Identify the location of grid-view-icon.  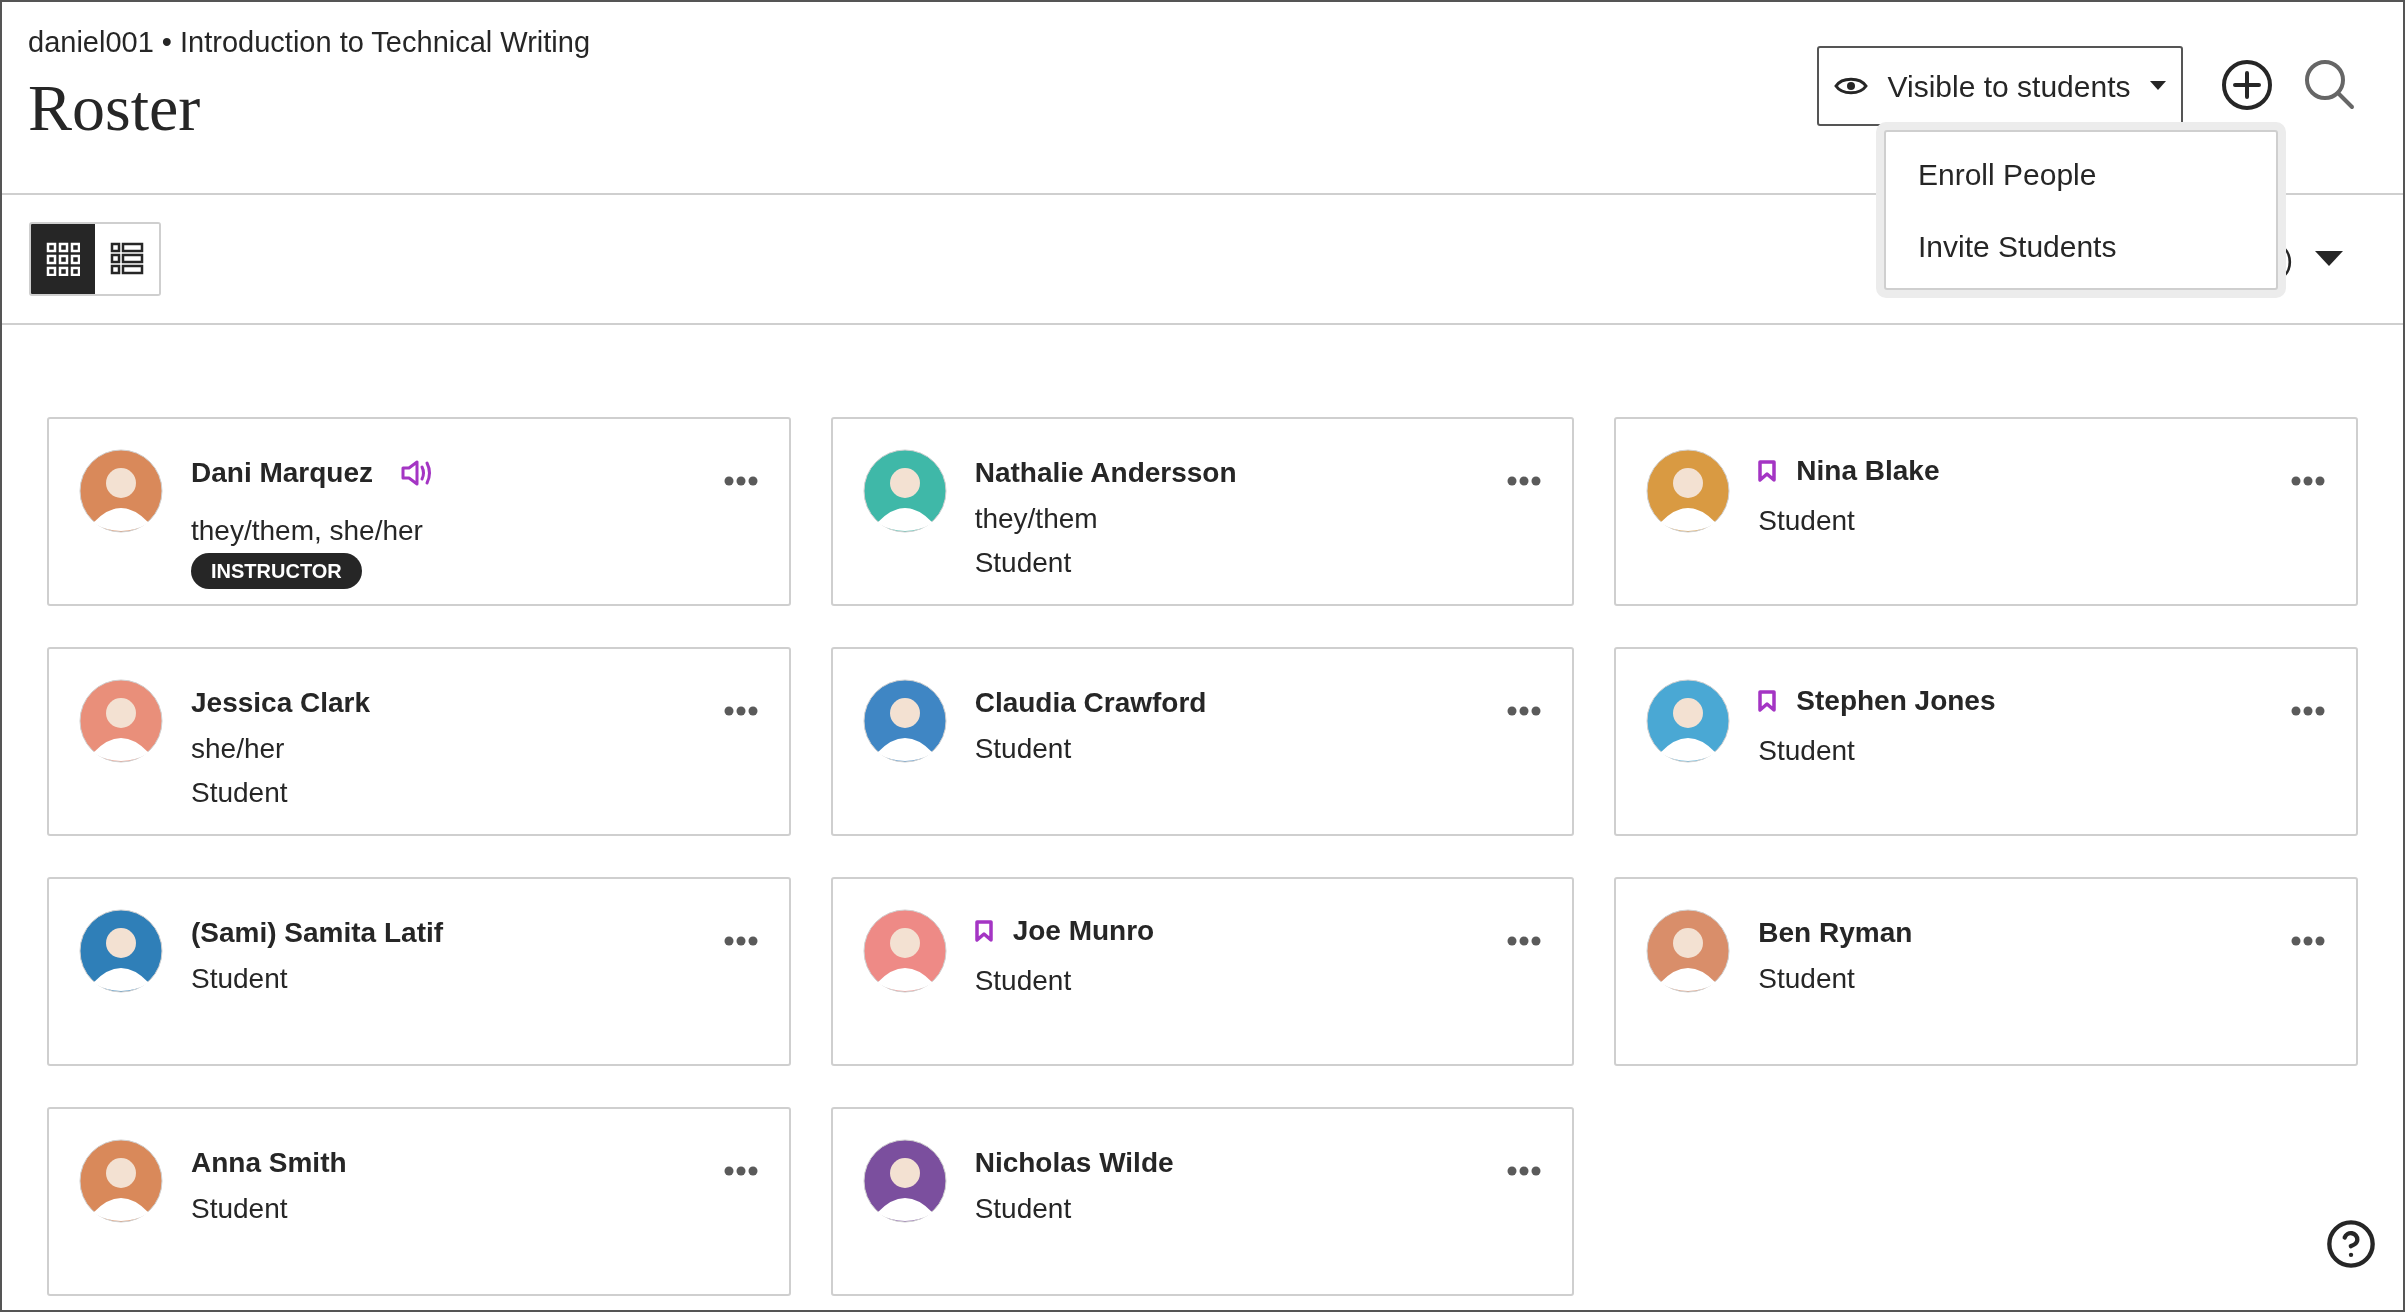
(63, 259).